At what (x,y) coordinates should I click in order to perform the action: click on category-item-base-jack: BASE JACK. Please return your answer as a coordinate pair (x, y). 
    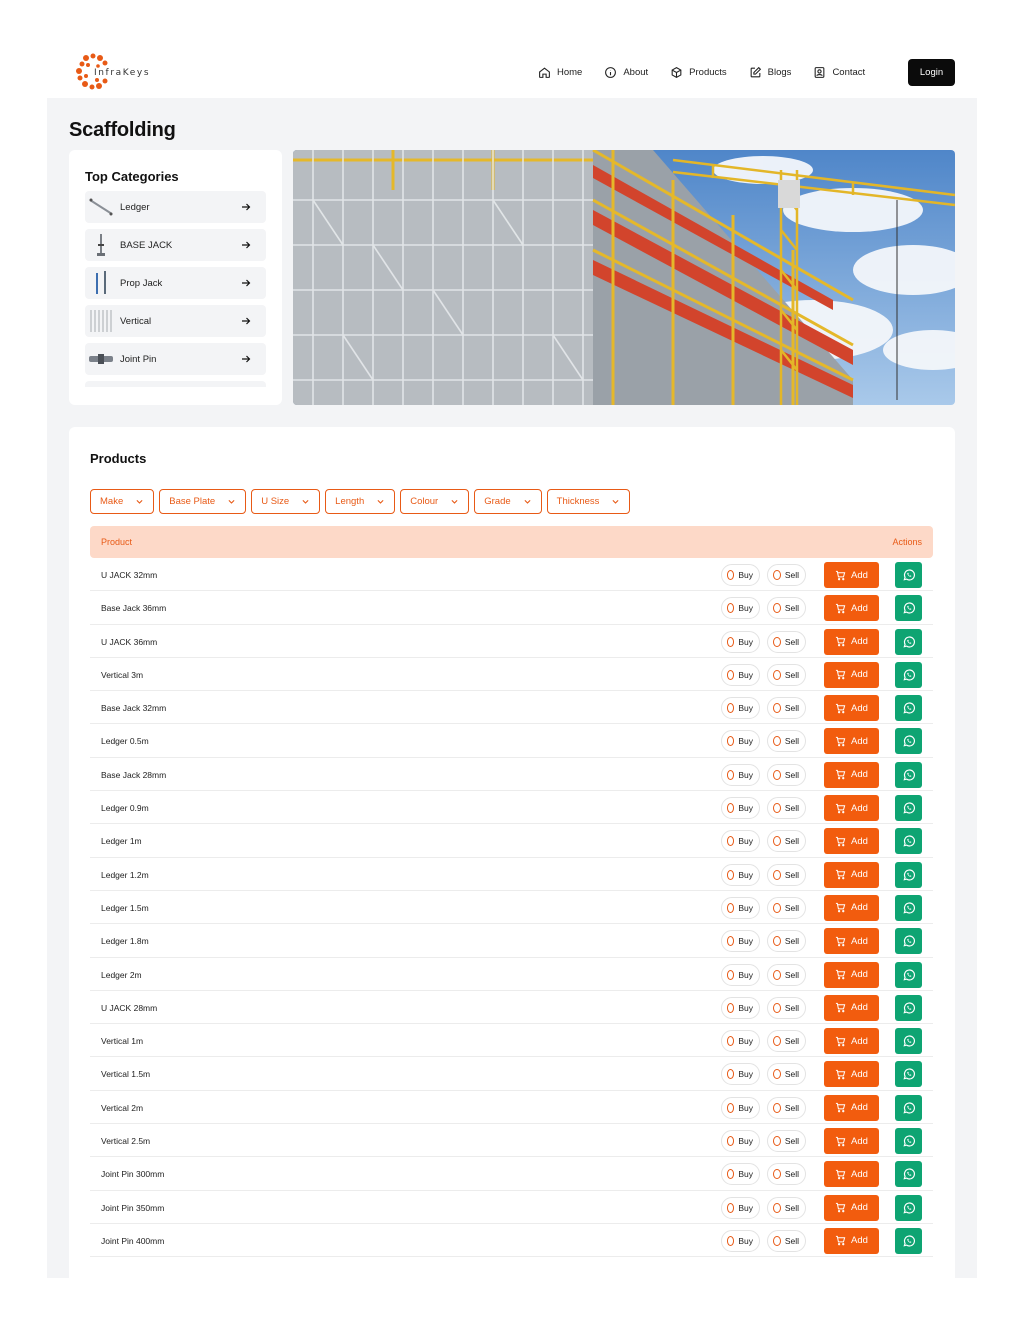
    Looking at the image, I should click on (175, 245).